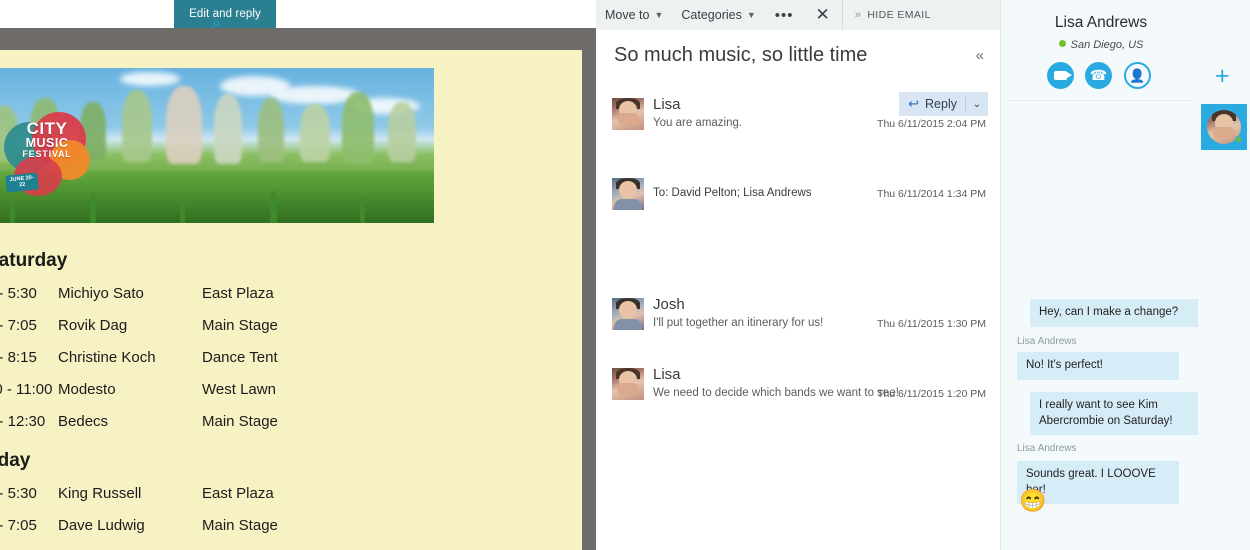 This screenshot has width=1250, height=550. I want to click on add-people-button: 👤, so click(1137, 75).